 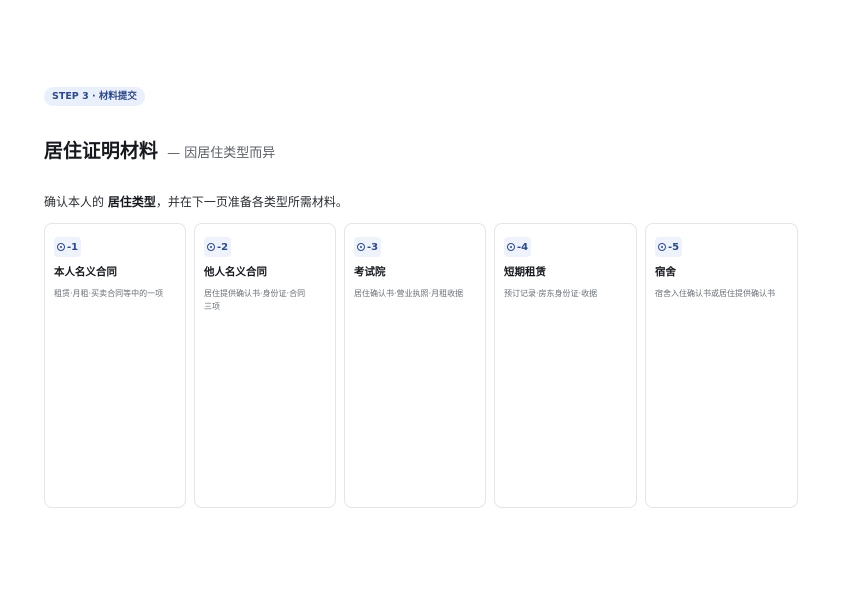 I want to click on card-title: 本人名义合同, so click(x=85, y=272).